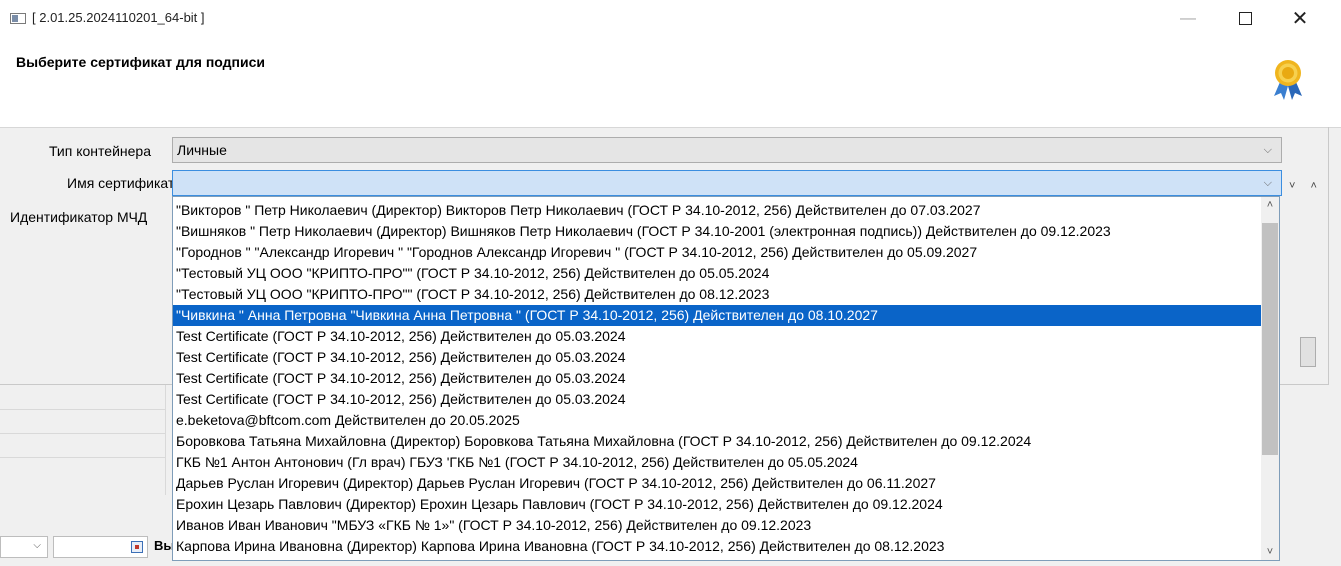  What do you see at coordinates (1308, 352) in the screenshot?
I see `dialog-button` at bounding box center [1308, 352].